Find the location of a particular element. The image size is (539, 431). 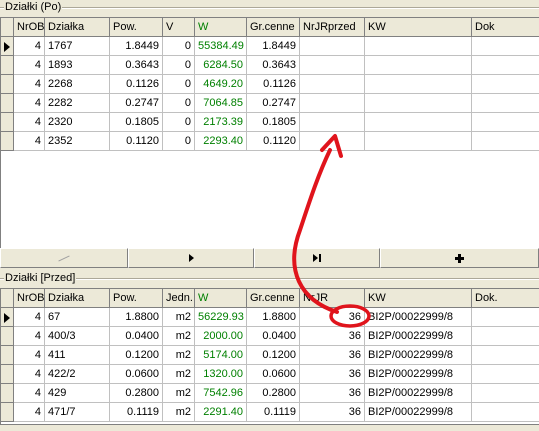

next-button is located at coordinates (191, 258).